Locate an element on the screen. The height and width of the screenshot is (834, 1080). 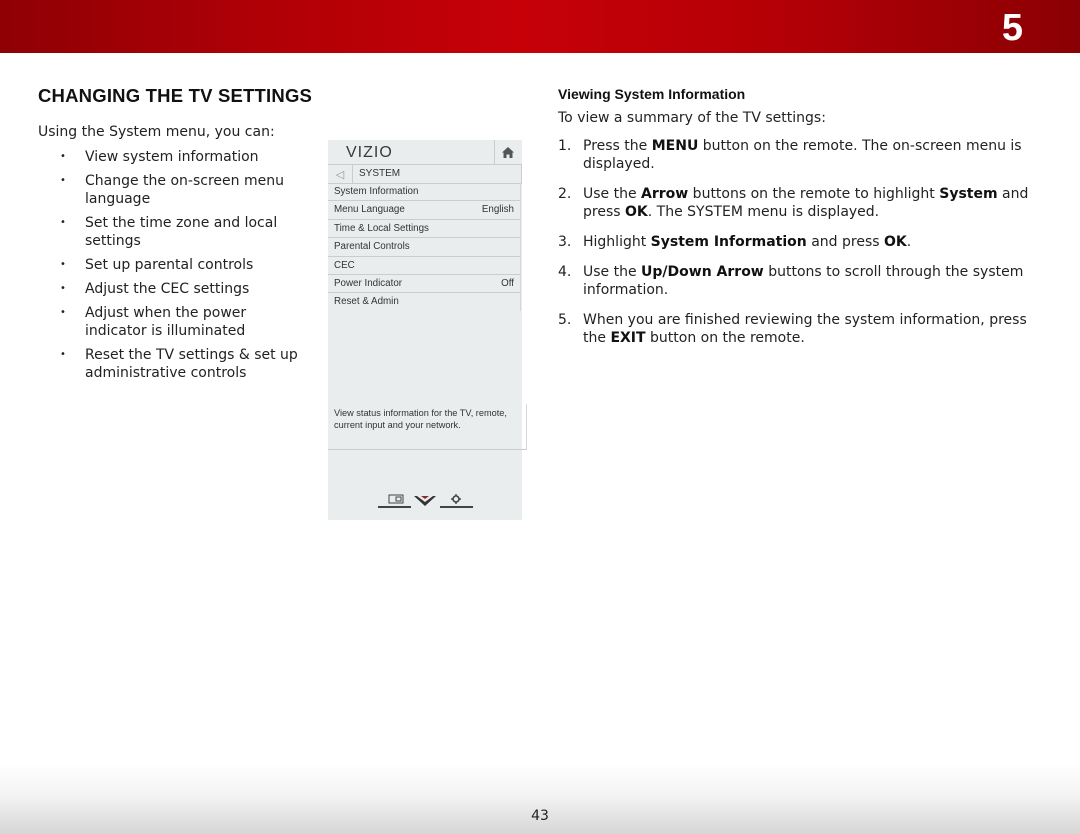
step-text: buttons on the remote to highlight is located at coordinates (814, 194).